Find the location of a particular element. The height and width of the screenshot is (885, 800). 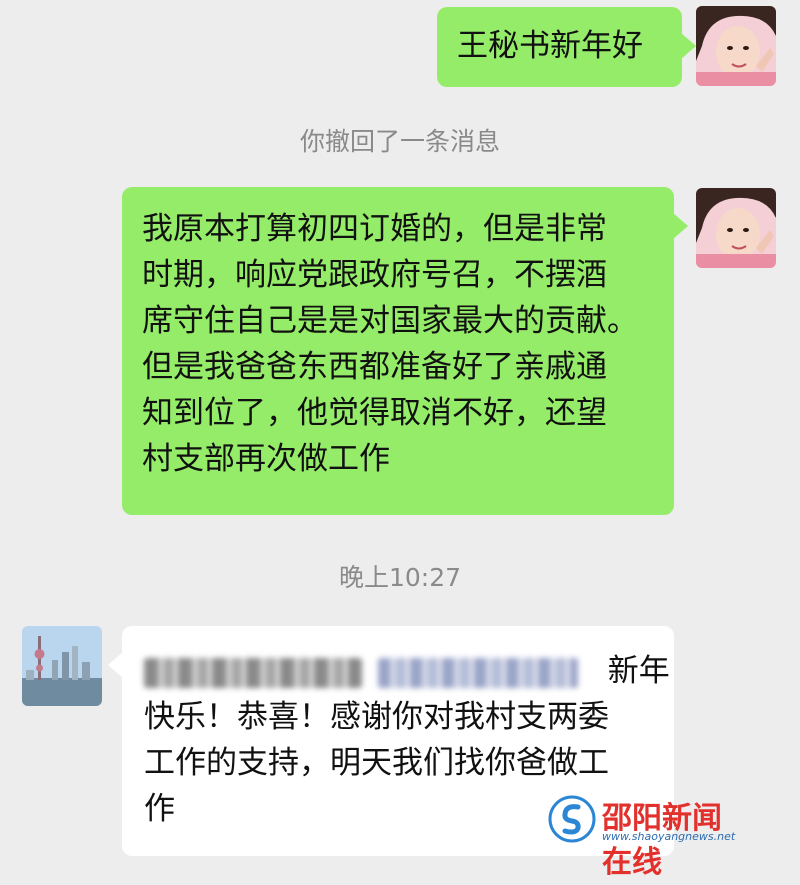

contact-avatar is located at coordinates (62, 666).